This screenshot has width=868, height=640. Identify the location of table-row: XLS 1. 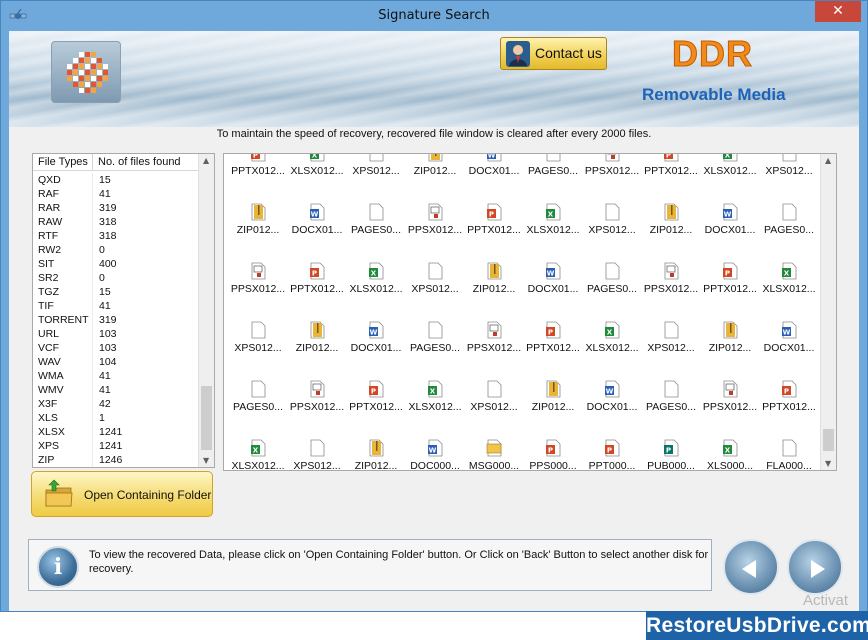
(116, 418).